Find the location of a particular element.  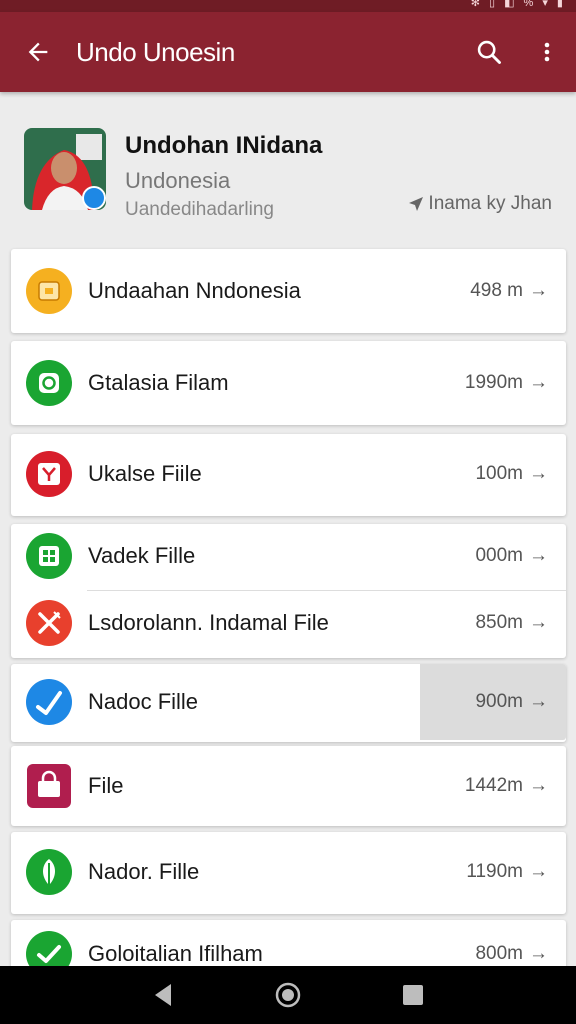

triangle-back-icon is located at coordinates (162, 995).